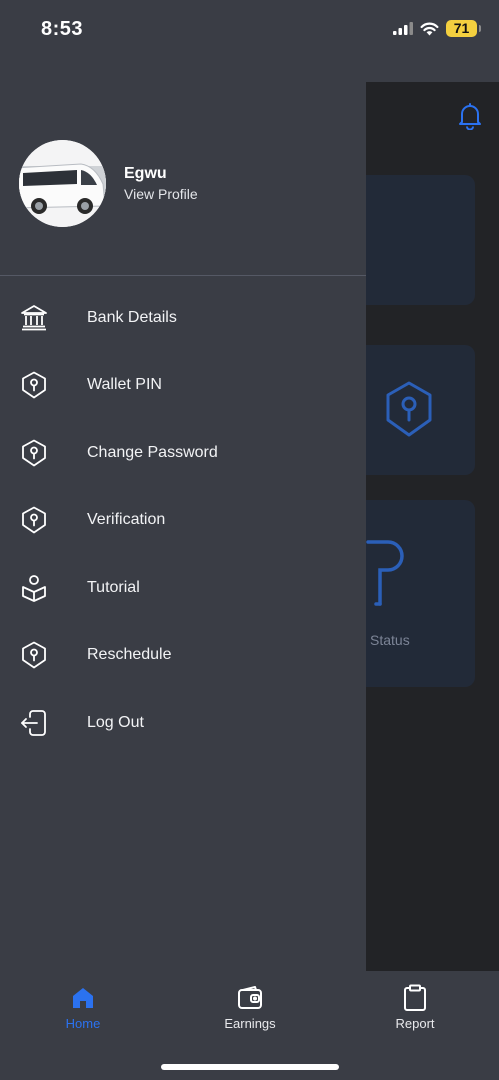  Describe the element at coordinates (429, 28) in the screenshot. I see `wifi-icon` at that location.